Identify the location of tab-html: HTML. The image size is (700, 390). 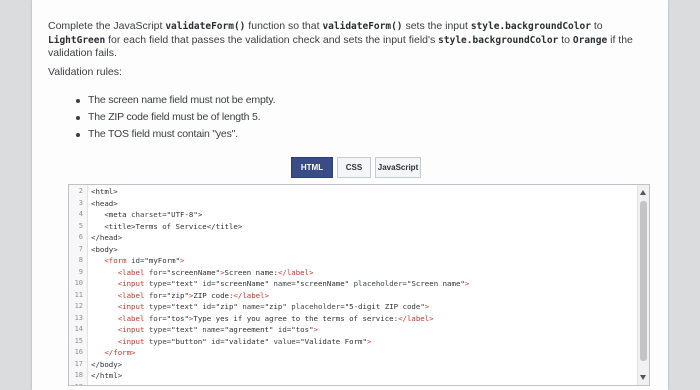
(312, 167).